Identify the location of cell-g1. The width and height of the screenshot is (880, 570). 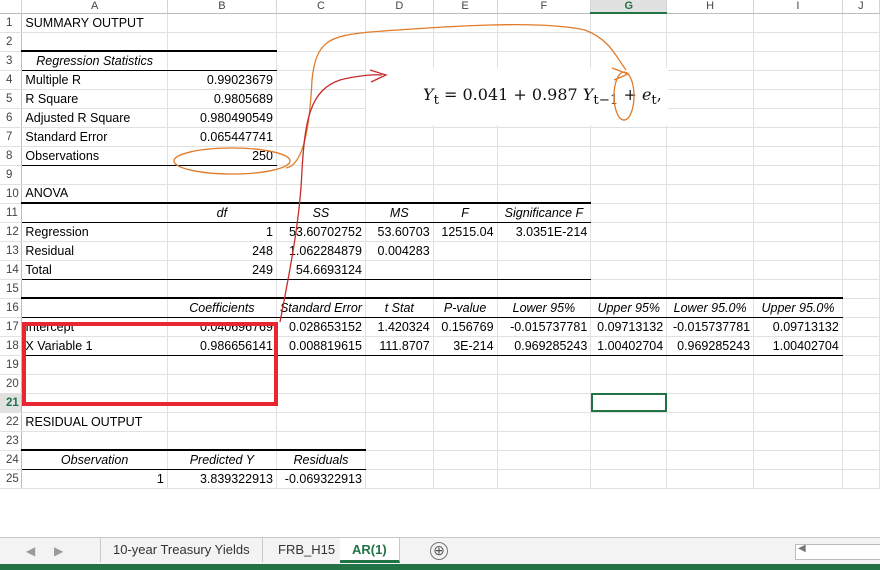
(629, 23).